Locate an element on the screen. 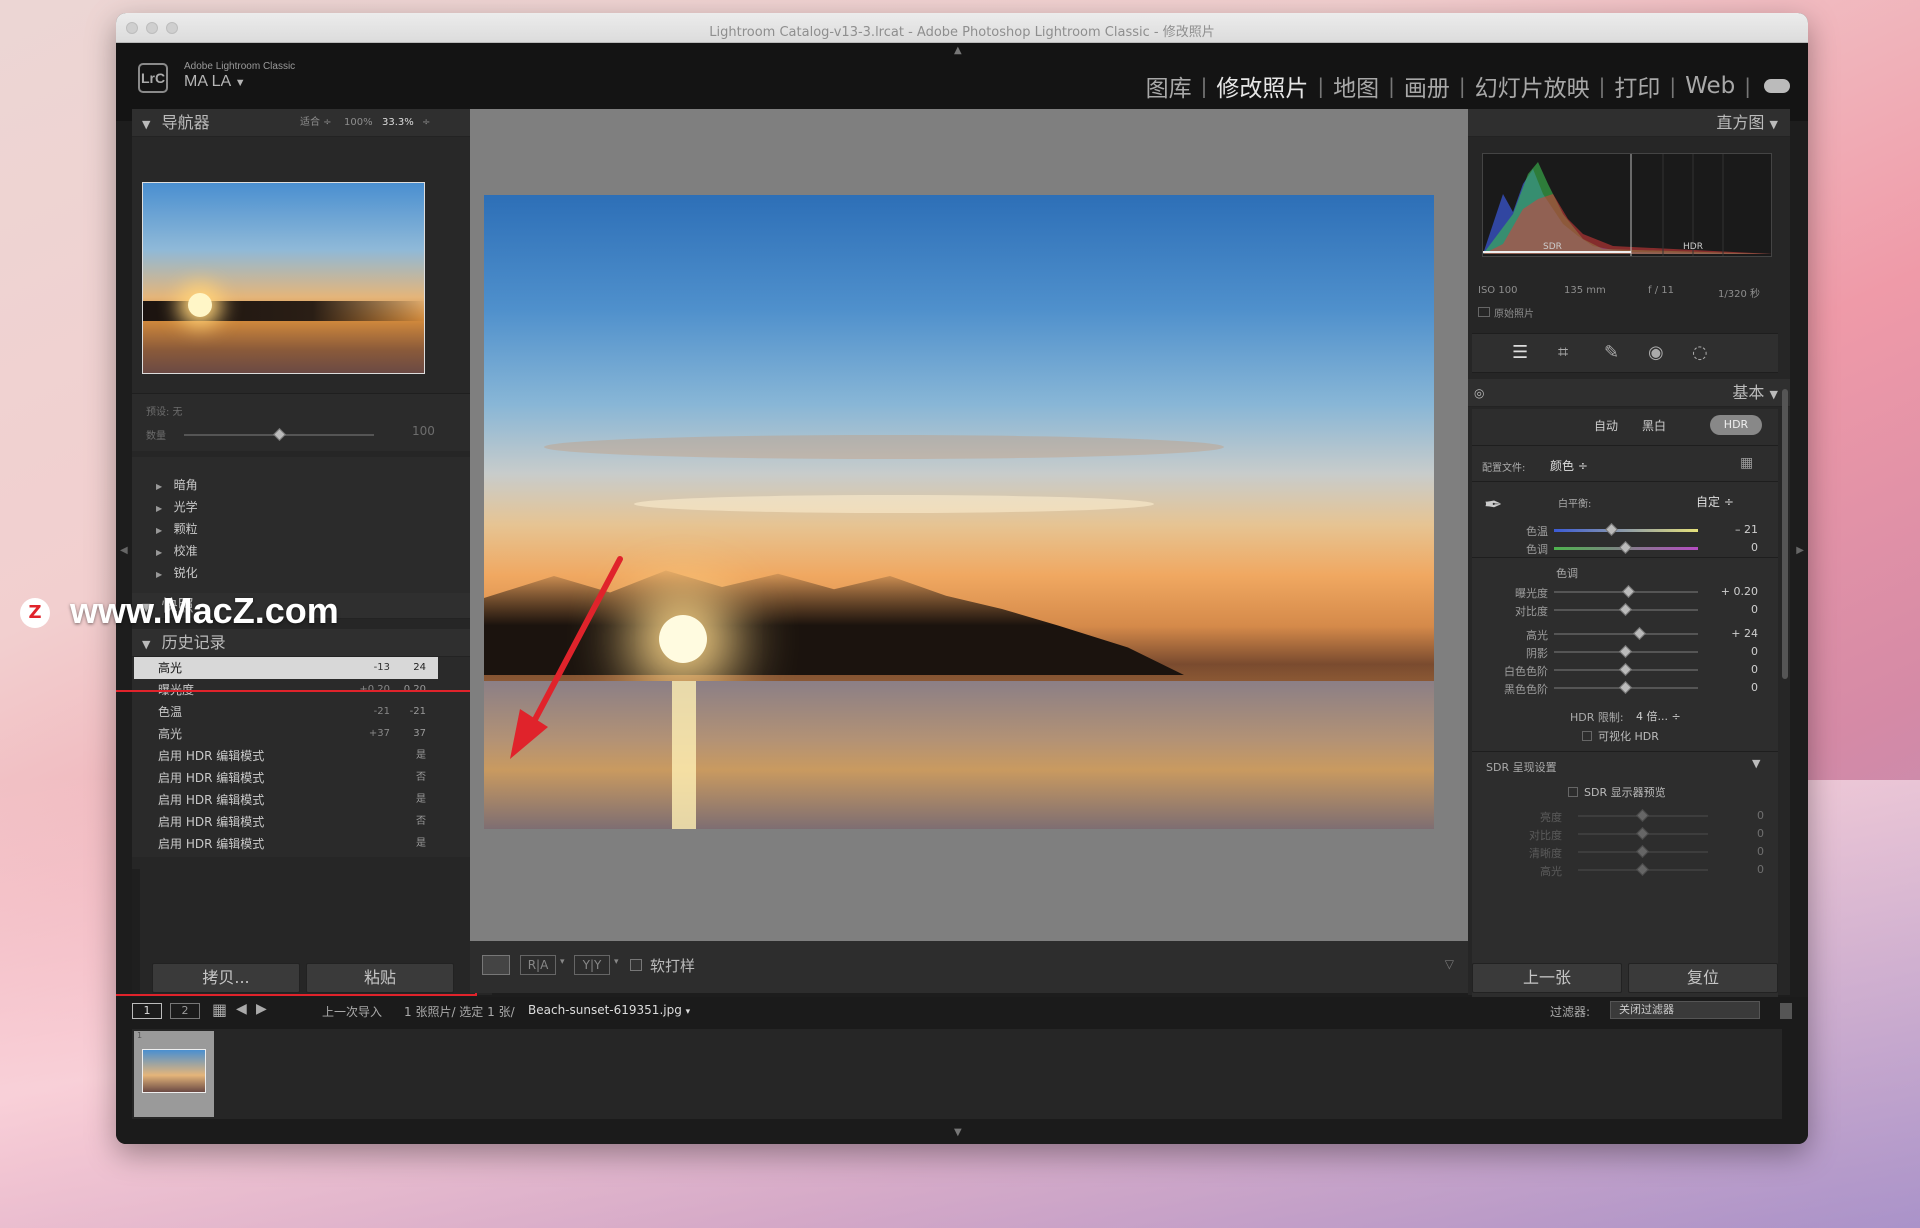 The width and height of the screenshot is (1920, 1228). effect-calibration: ▶ 校准 is located at coordinates (177, 550).